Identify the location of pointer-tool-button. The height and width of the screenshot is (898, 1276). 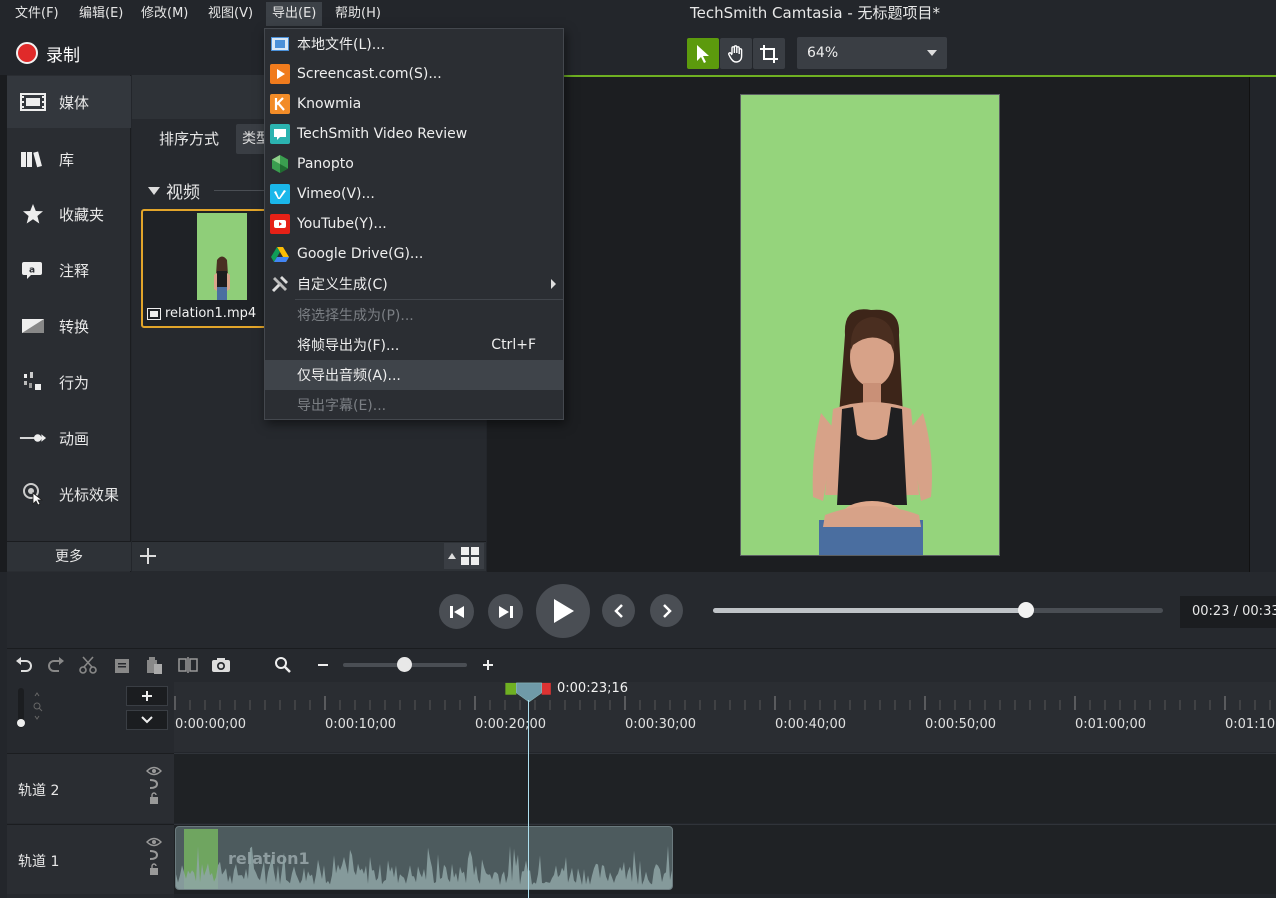
(703, 53).